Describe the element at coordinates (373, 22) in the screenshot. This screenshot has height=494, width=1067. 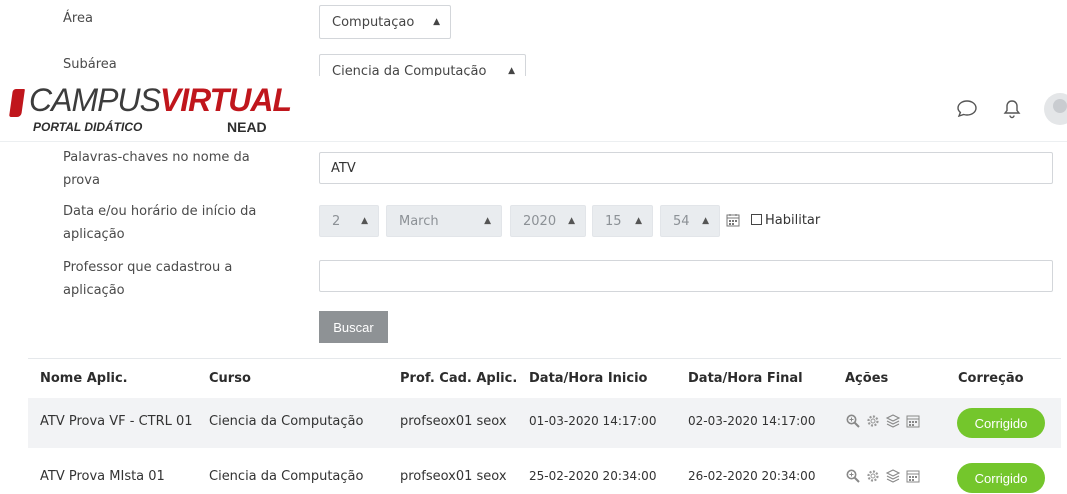
I see `area-select-value: Computaçao` at that location.